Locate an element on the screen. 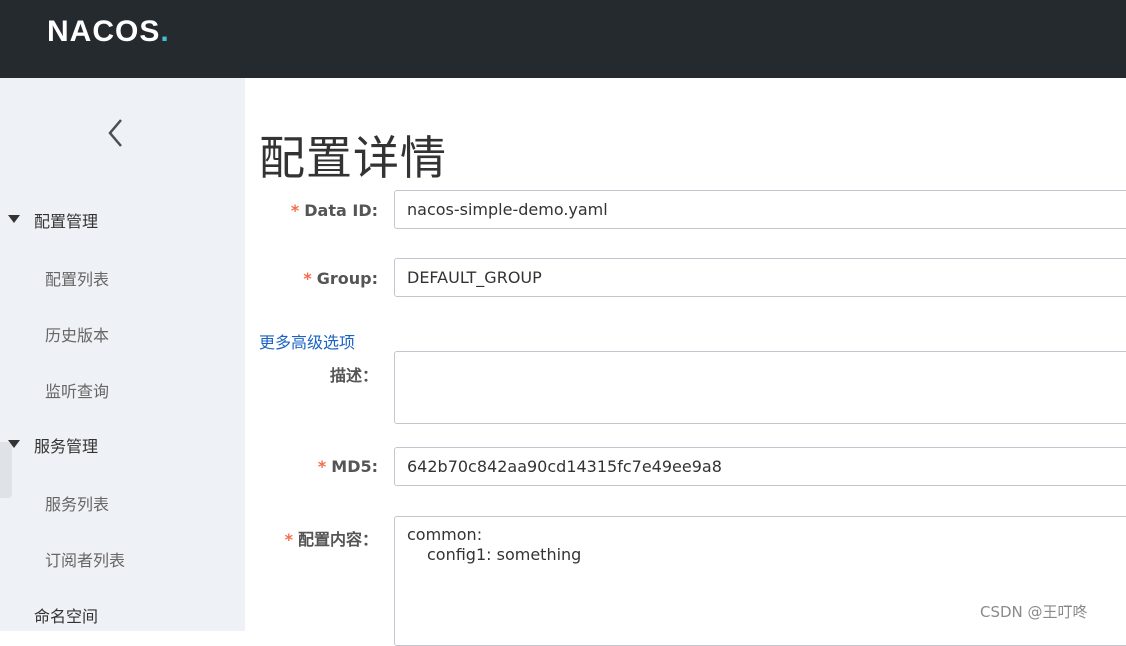 The image size is (1126, 646). md5-value: 642b70c842aa90cd14315fc7e49ee9a8 is located at coordinates (564, 466).